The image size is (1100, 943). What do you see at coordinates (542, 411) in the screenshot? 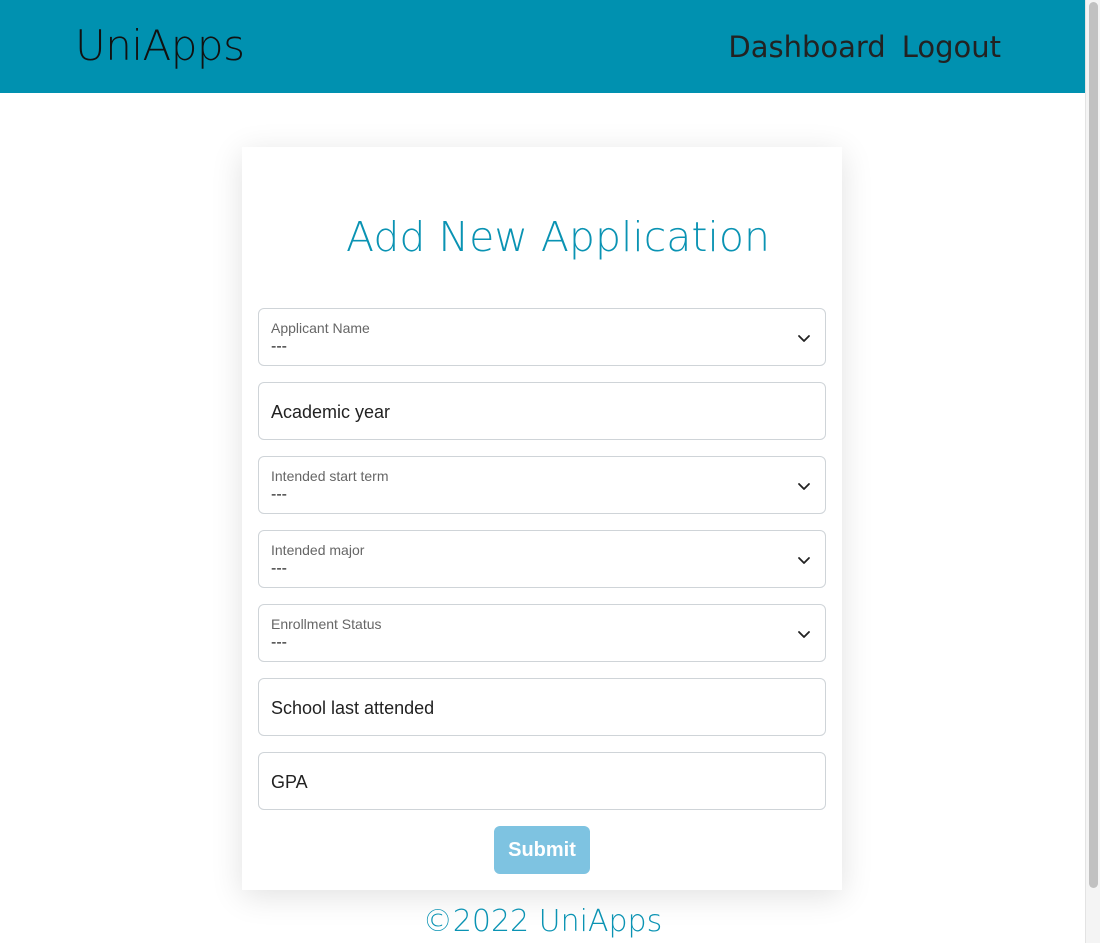
I see `academic-year-input: Academic year` at bounding box center [542, 411].